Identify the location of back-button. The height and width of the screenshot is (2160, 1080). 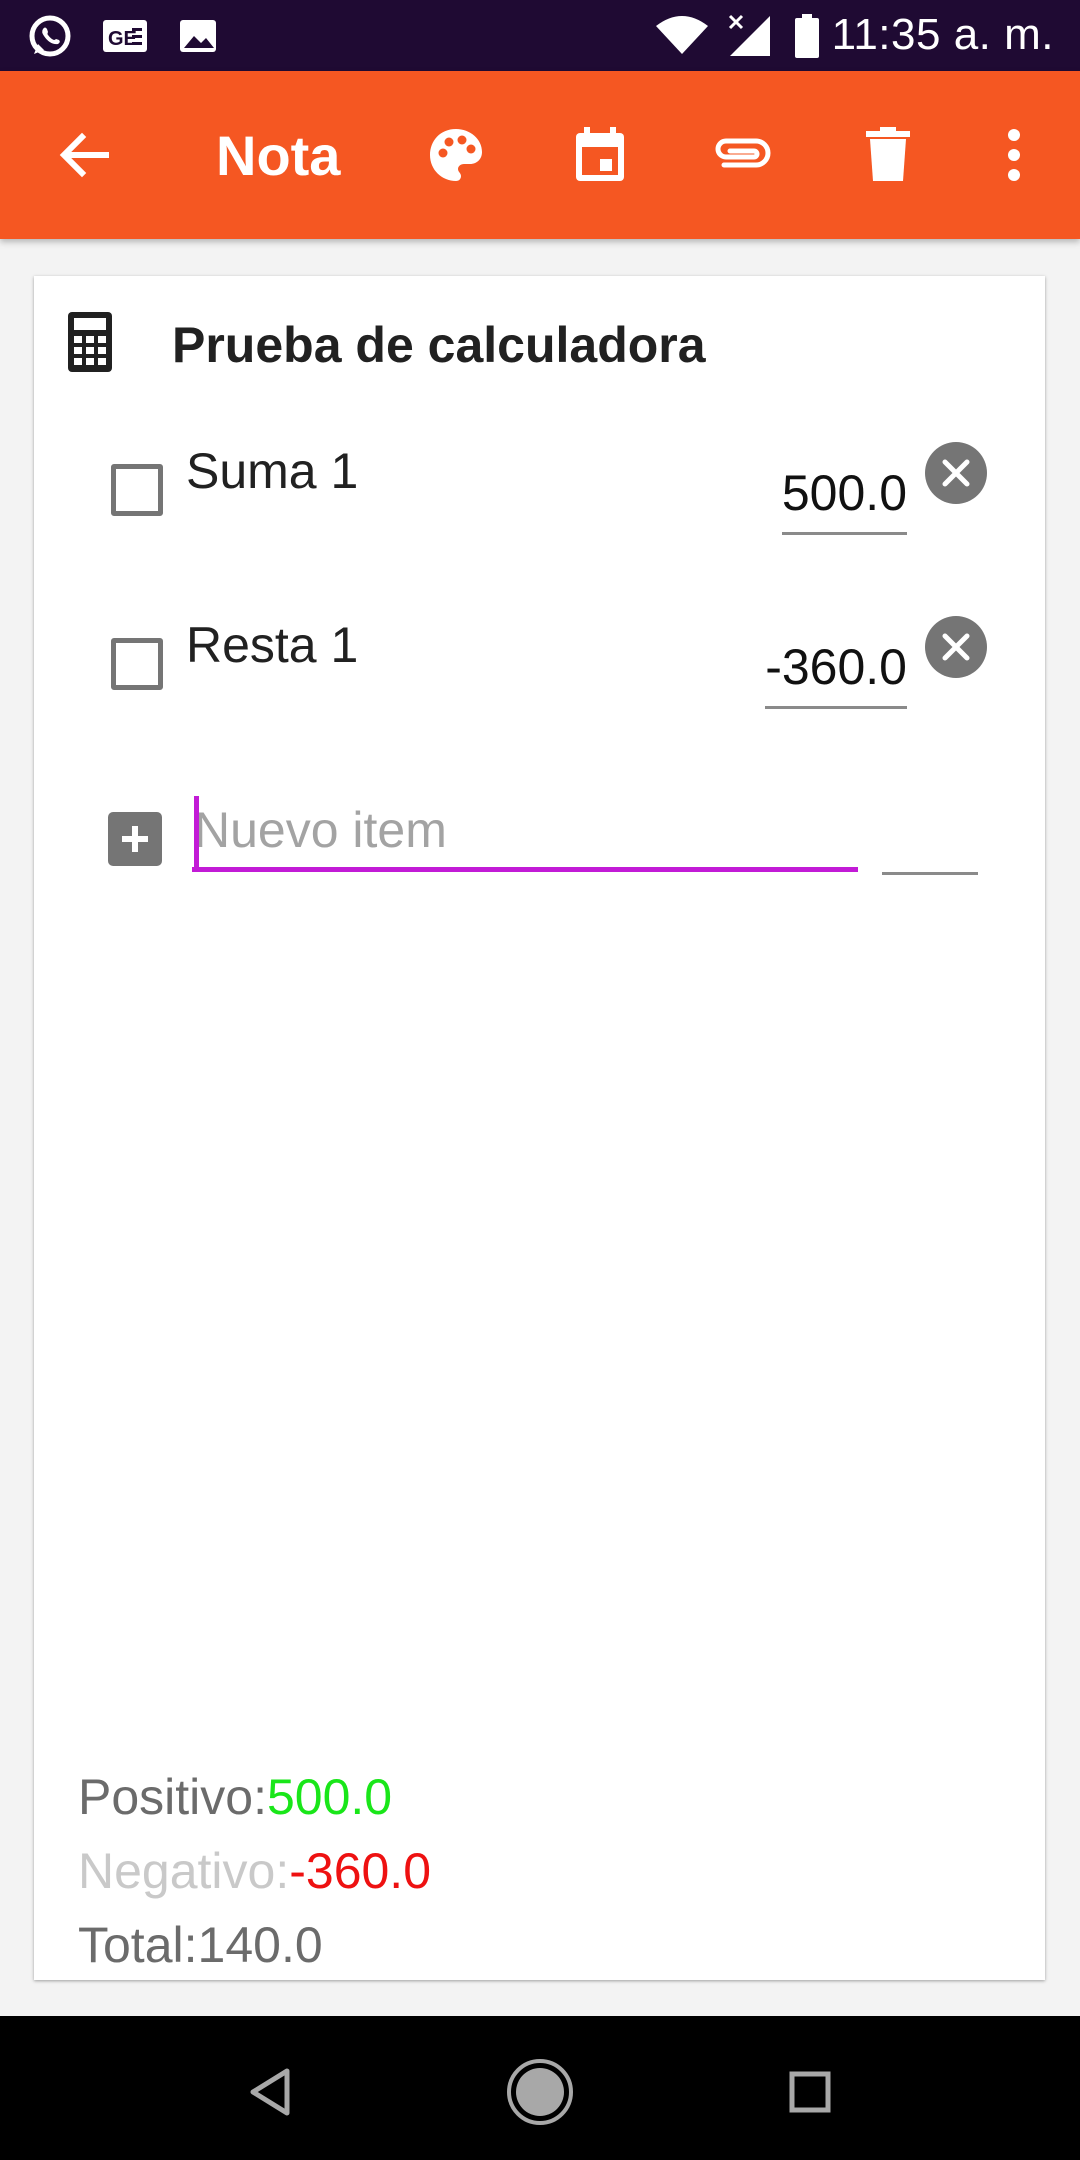
(84, 155).